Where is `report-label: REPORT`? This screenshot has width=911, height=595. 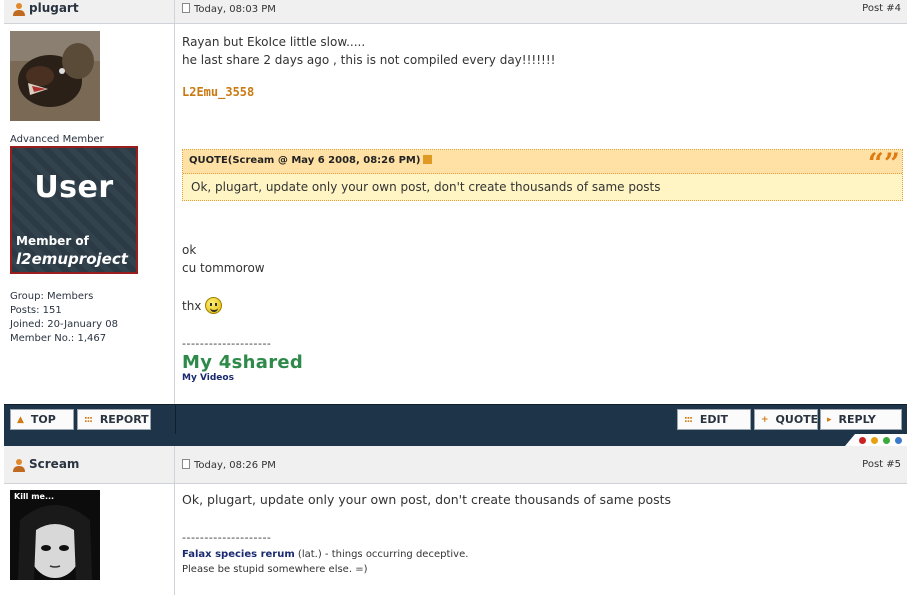
report-label: REPORT is located at coordinates (124, 419).